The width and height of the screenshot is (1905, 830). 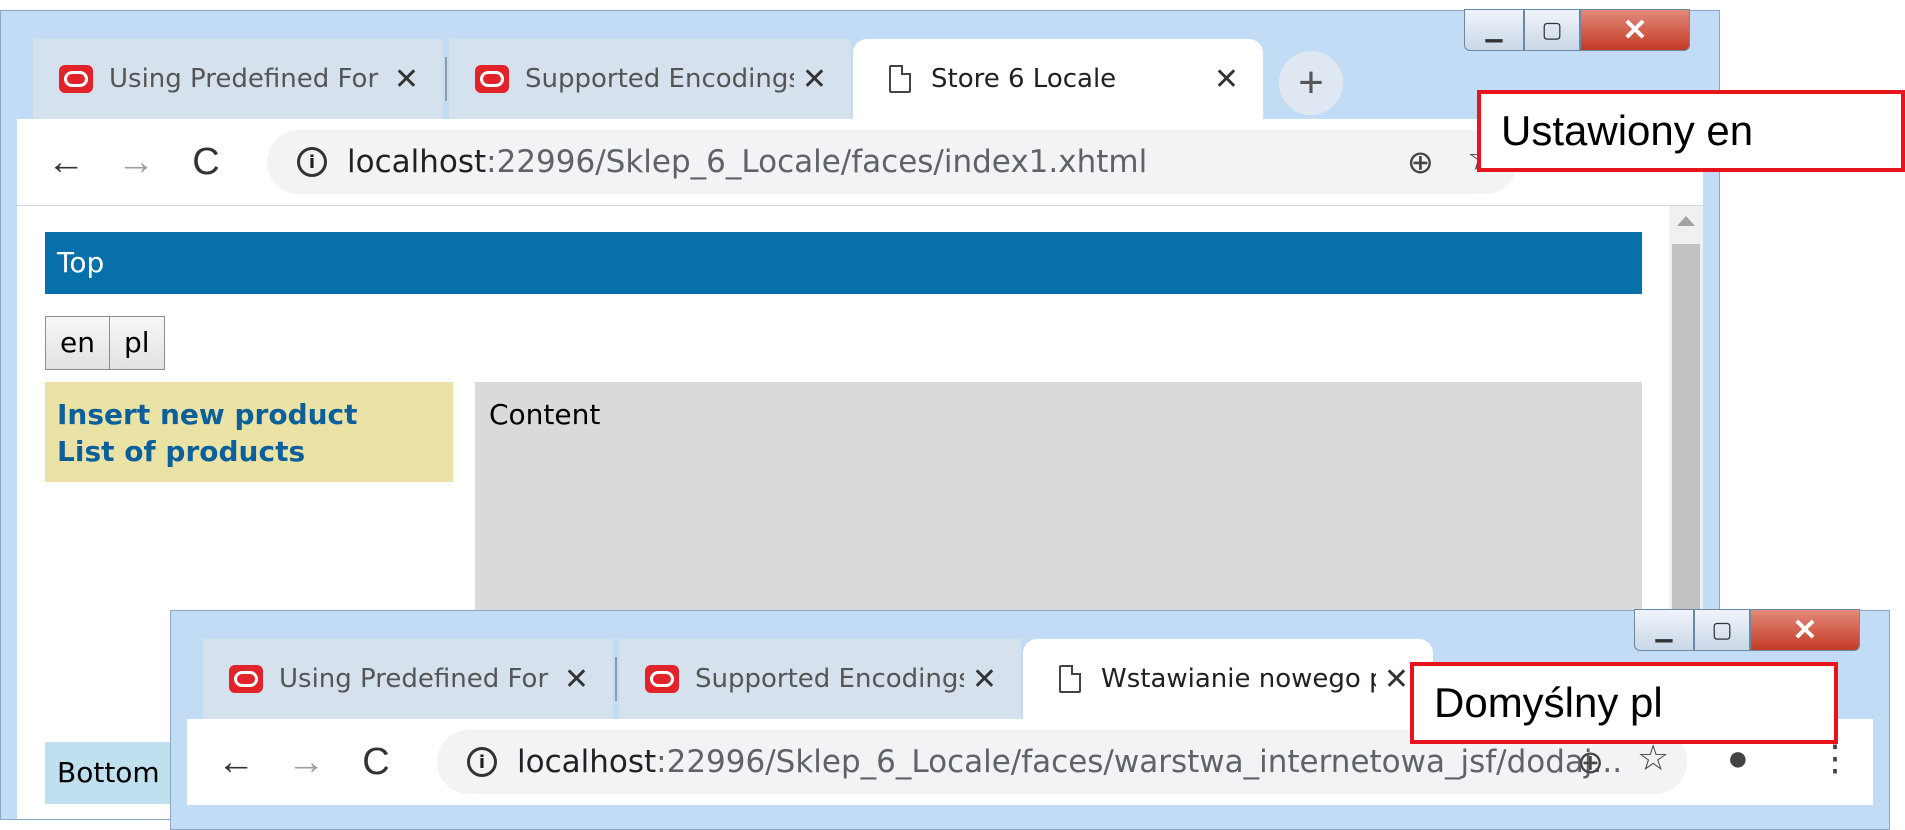 I want to click on menu-link-insert-product: Insert new product, so click(x=249, y=414).